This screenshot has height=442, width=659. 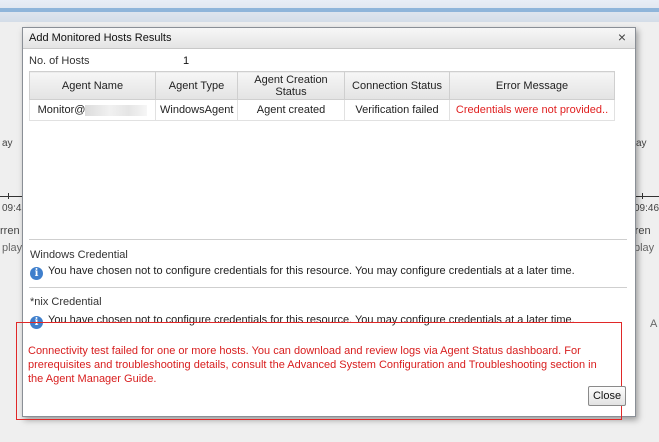 I want to click on windows-credential-title: Windows Credential, so click(x=79, y=255).